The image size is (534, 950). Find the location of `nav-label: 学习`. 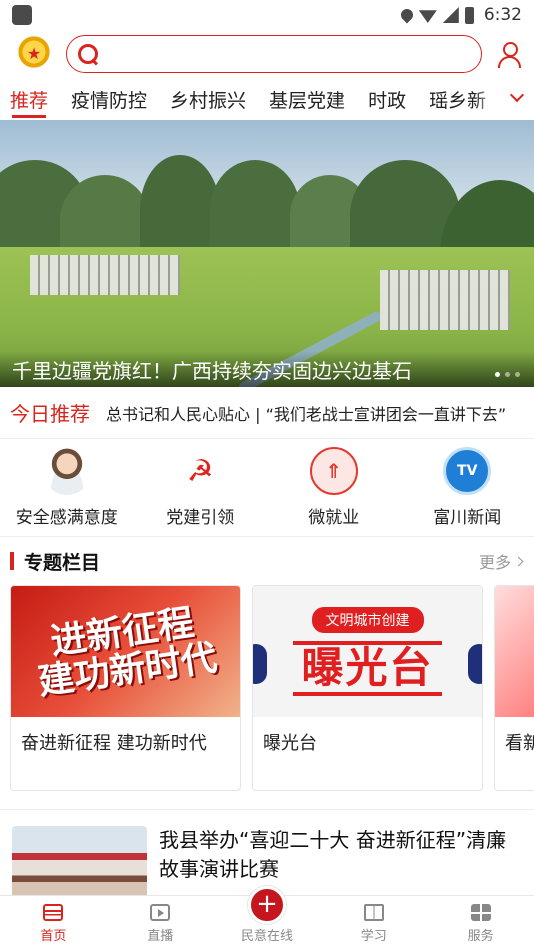

nav-label: 学习 is located at coordinates (373, 936).